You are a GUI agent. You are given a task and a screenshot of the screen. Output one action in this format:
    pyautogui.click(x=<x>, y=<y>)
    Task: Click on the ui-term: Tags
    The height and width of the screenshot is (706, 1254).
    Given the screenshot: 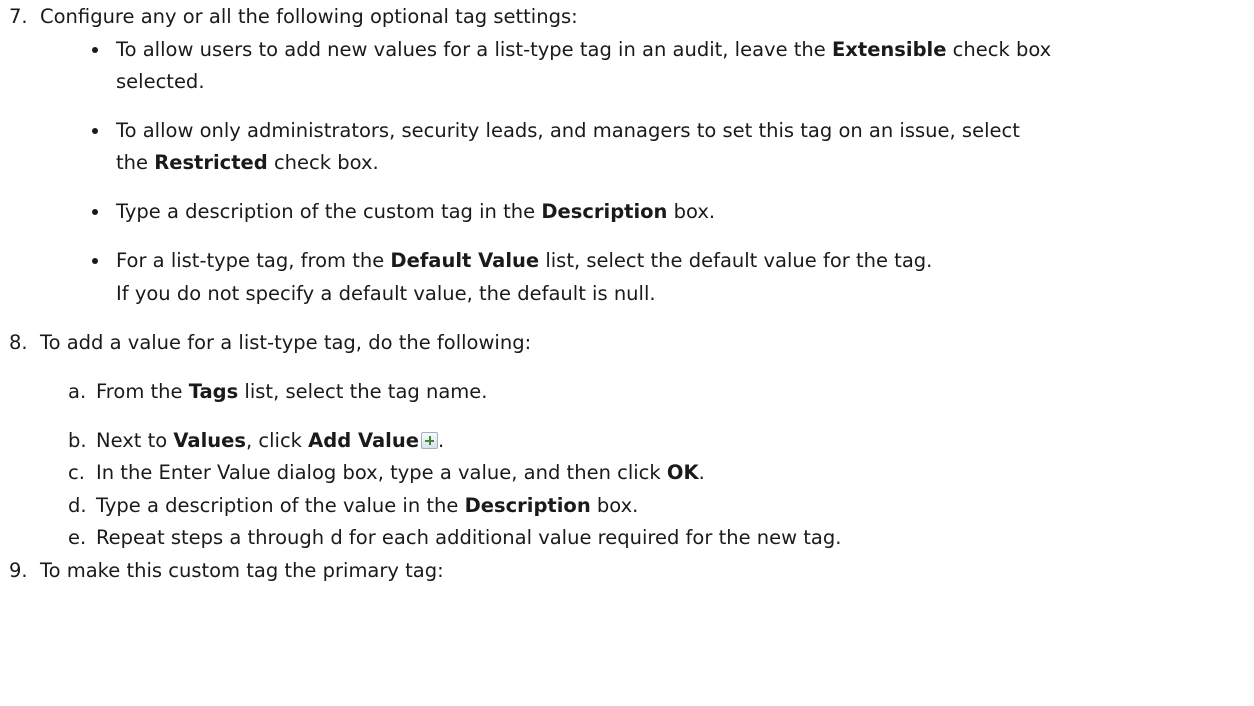 What is the action you would take?
    pyautogui.click(x=213, y=391)
    